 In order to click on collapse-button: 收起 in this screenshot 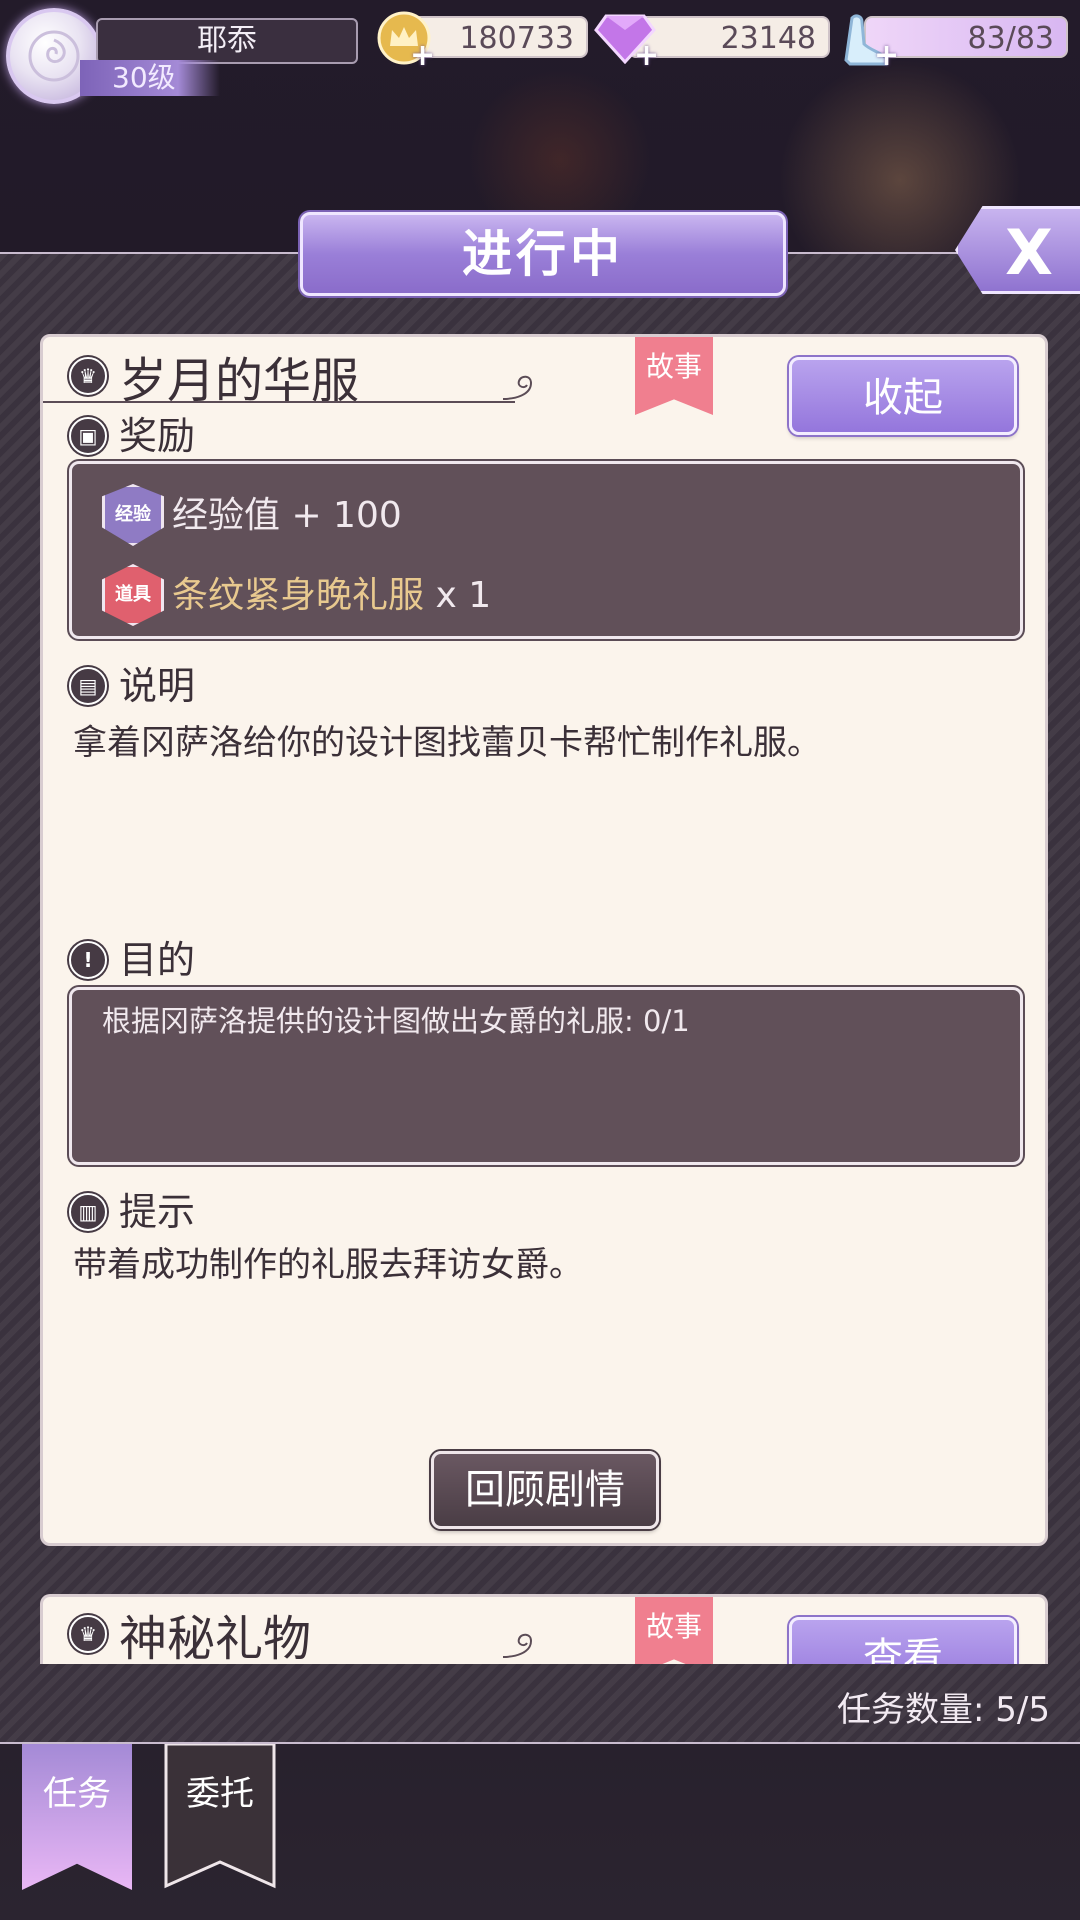, I will do `click(903, 396)`.